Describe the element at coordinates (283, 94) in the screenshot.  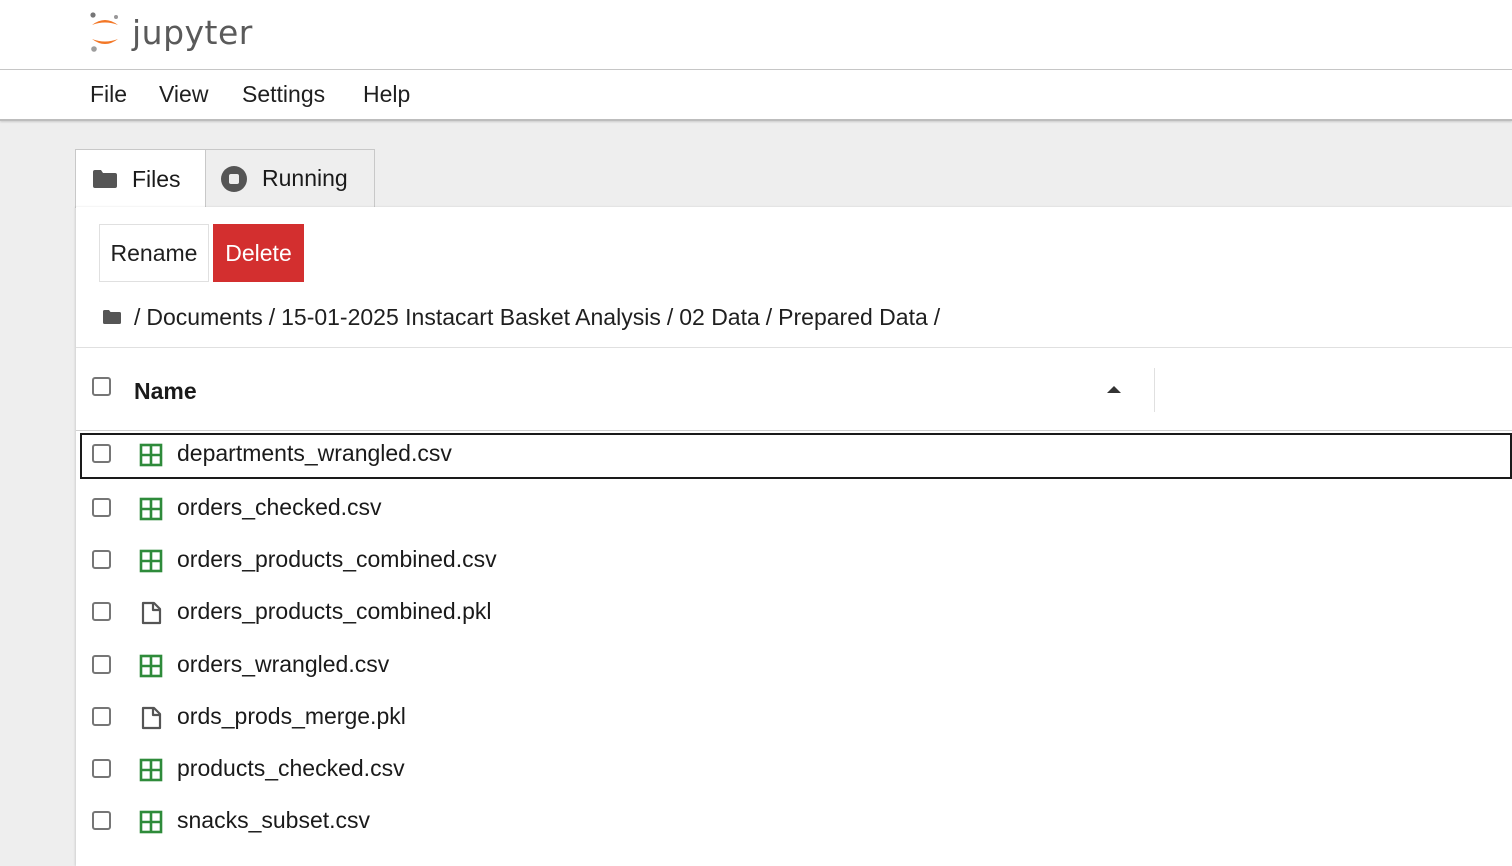
I see `menu-settings: Settings` at that location.